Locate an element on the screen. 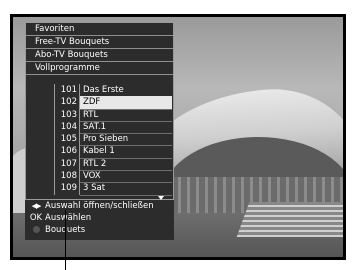  help-row-toggle: ◀▶ Auswahl öffnen/schließen is located at coordinates (99, 206).